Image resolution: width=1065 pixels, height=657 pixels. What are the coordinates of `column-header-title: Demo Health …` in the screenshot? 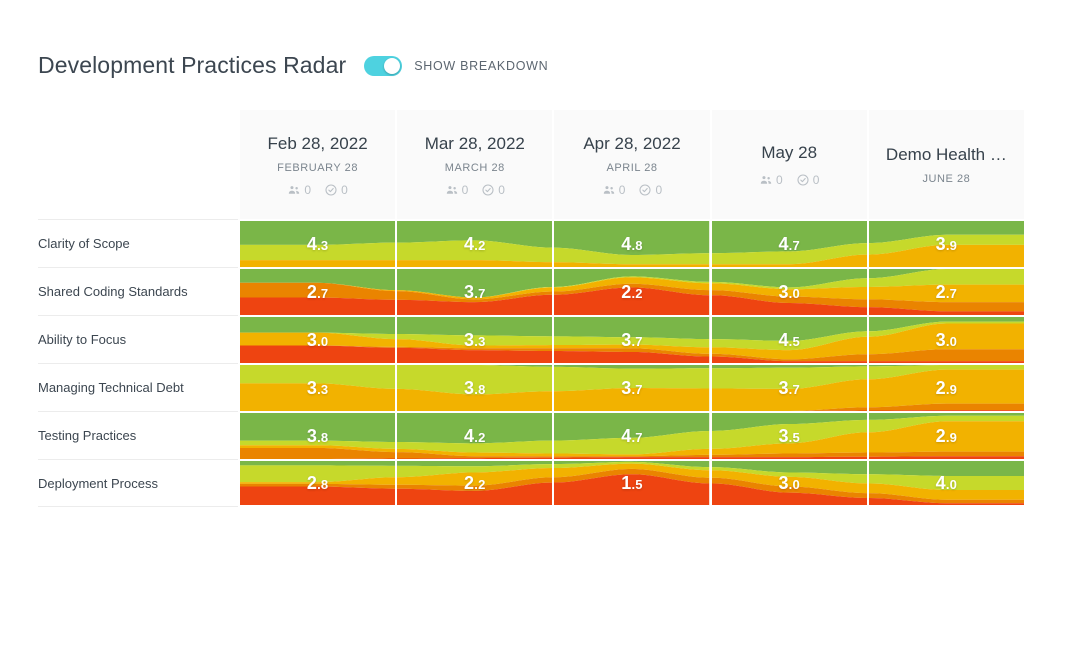 It's located at (946, 154).